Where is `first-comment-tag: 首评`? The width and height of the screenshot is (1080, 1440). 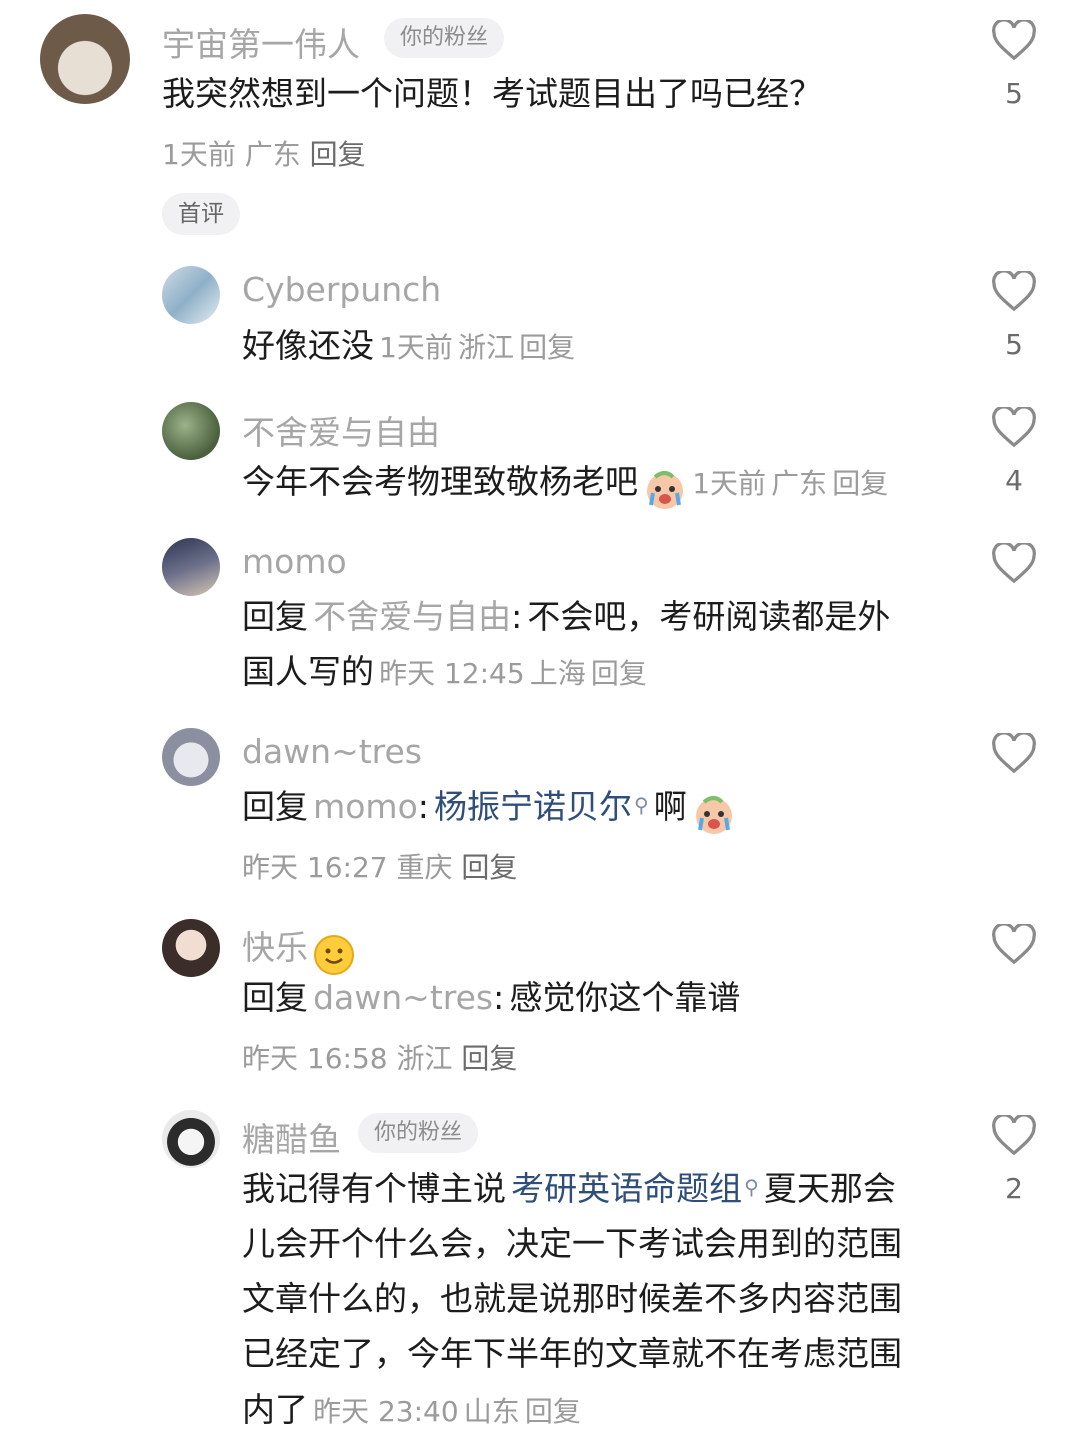
first-comment-tag: 首评 is located at coordinates (201, 214).